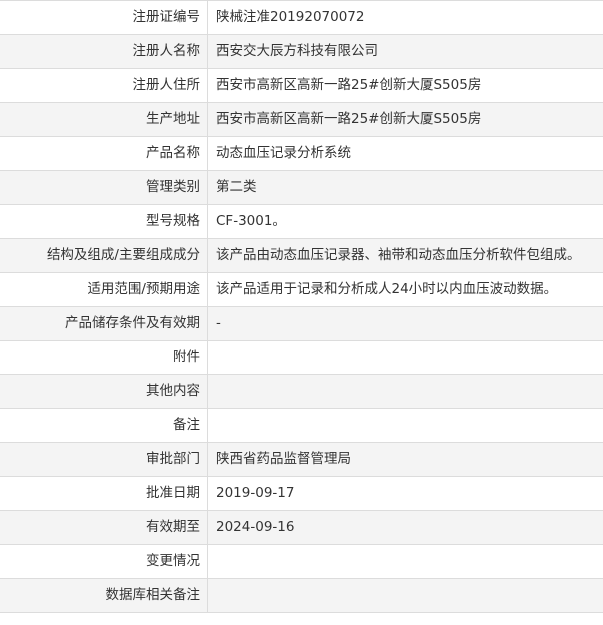 This screenshot has width=603, height=625. Describe the element at coordinates (104, 493) in the screenshot. I see `row-label: 批准日期` at that location.